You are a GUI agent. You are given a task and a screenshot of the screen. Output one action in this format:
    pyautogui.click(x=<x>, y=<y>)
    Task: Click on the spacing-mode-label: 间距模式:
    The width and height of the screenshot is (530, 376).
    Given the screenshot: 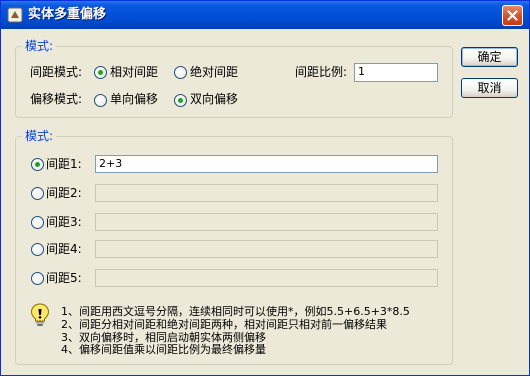 What is the action you would take?
    pyautogui.click(x=56, y=72)
    